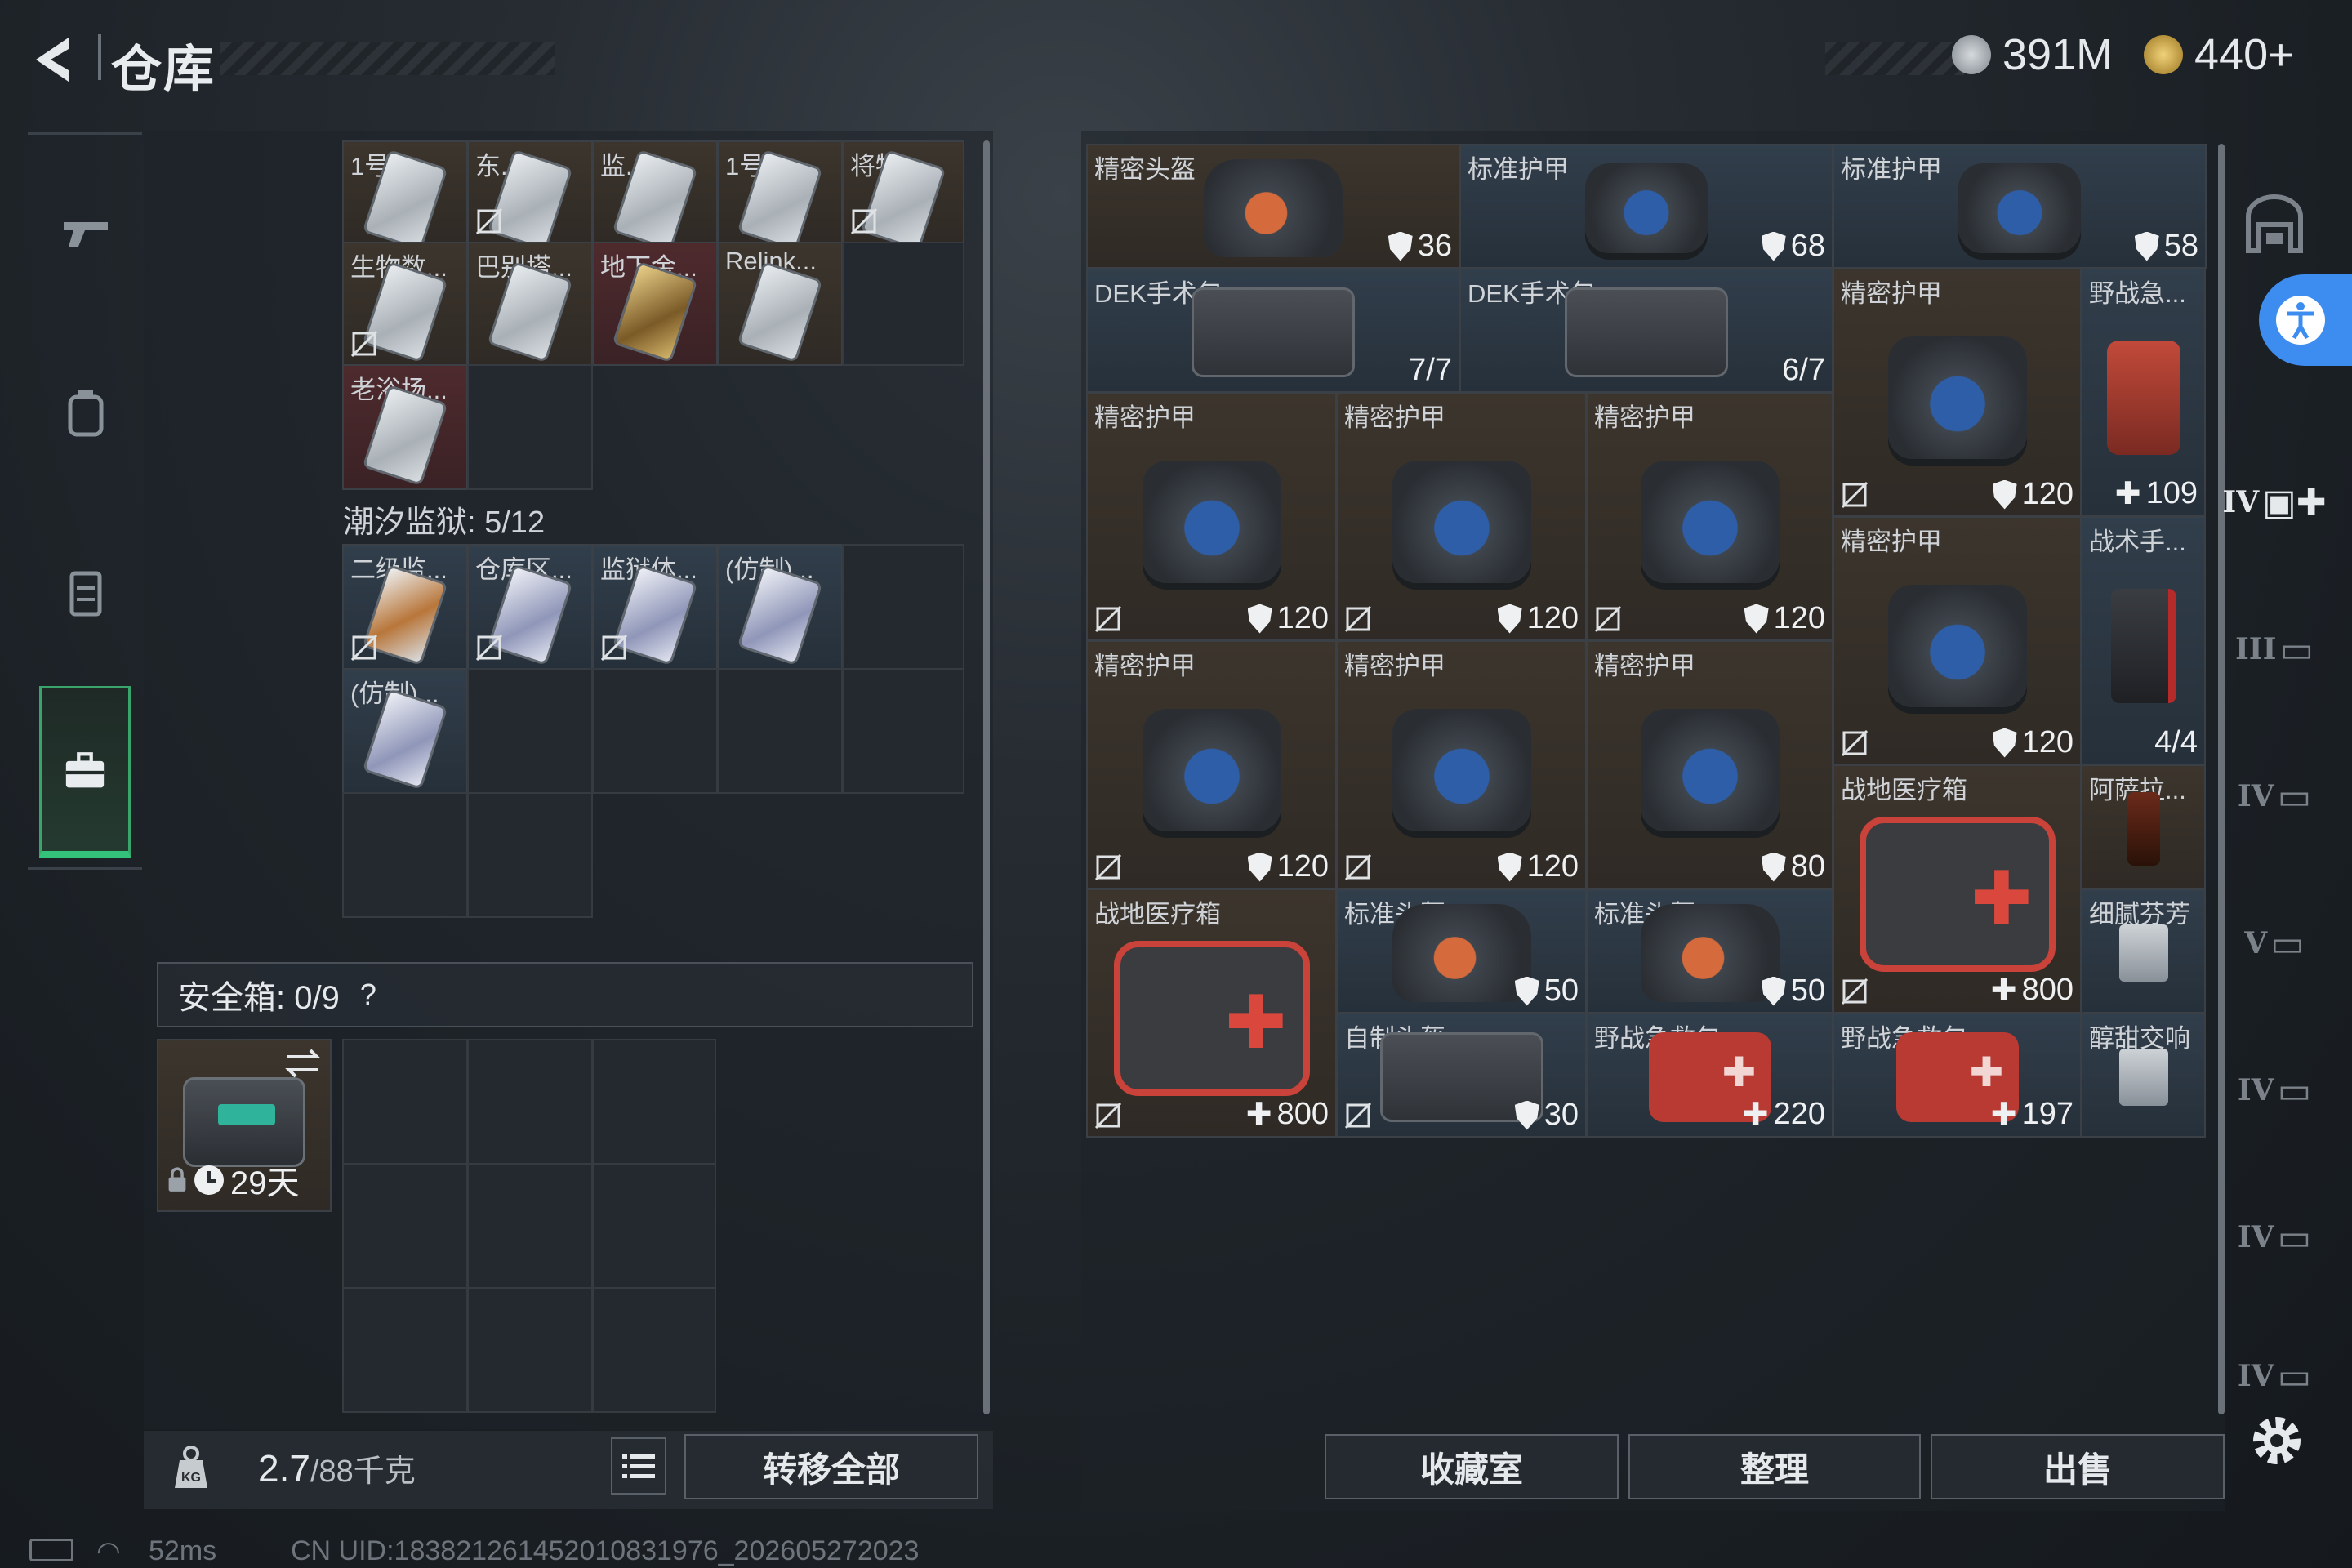 The image size is (2352, 1568). What do you see at coordinates (2274, 649) in the screenshot?
I see `storage-tab: III ▭` at bounding box center [2274, 649].